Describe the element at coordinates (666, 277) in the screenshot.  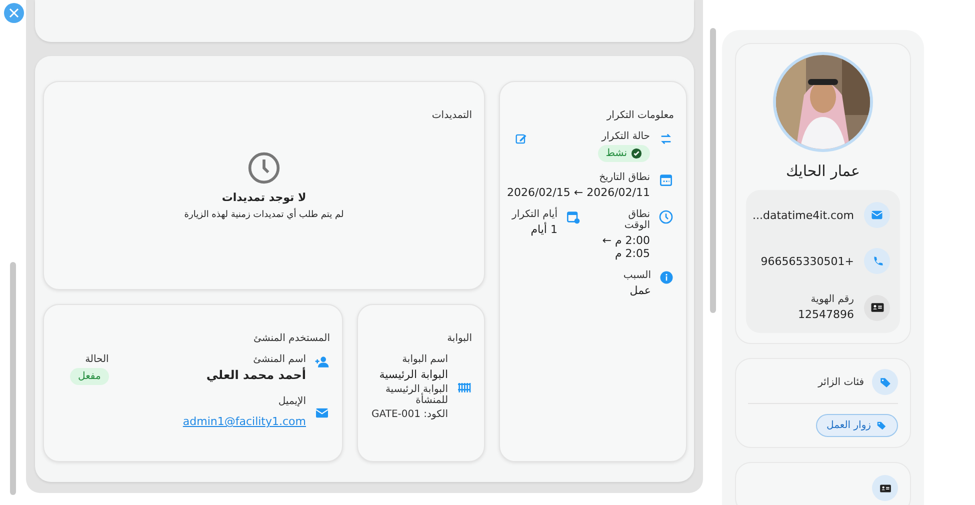
I see `info-icon` at that location.